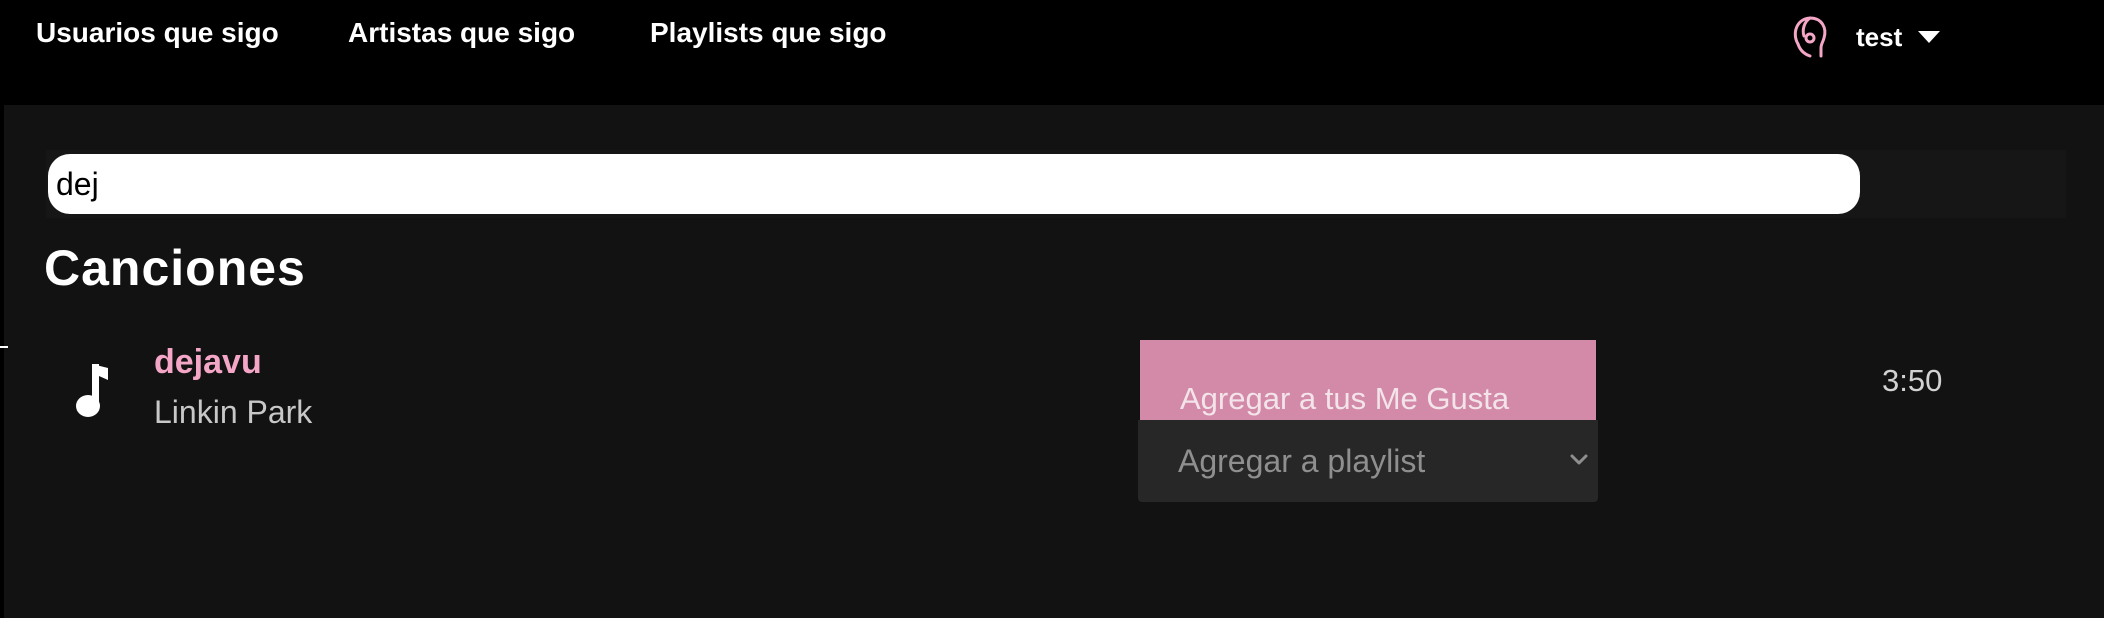 Image resolution: width=2104 pixels, height=618 pixels. I want to click on add-to-playlist-select: Agregar a playlist, so click(1368, 461).